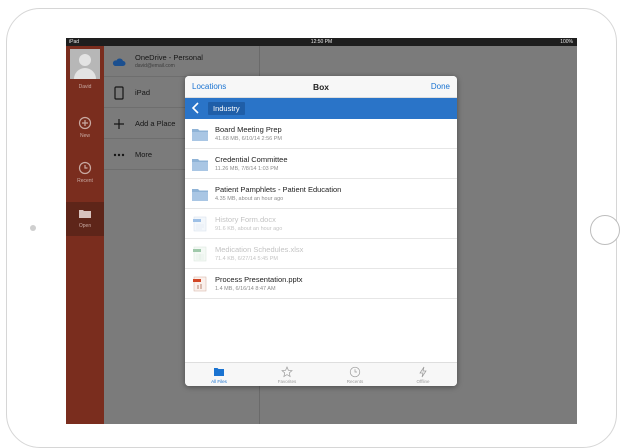  Describe the element at coordinates (85, 87) in the screenshot. I see `sidebar-user-name: David` at that location.